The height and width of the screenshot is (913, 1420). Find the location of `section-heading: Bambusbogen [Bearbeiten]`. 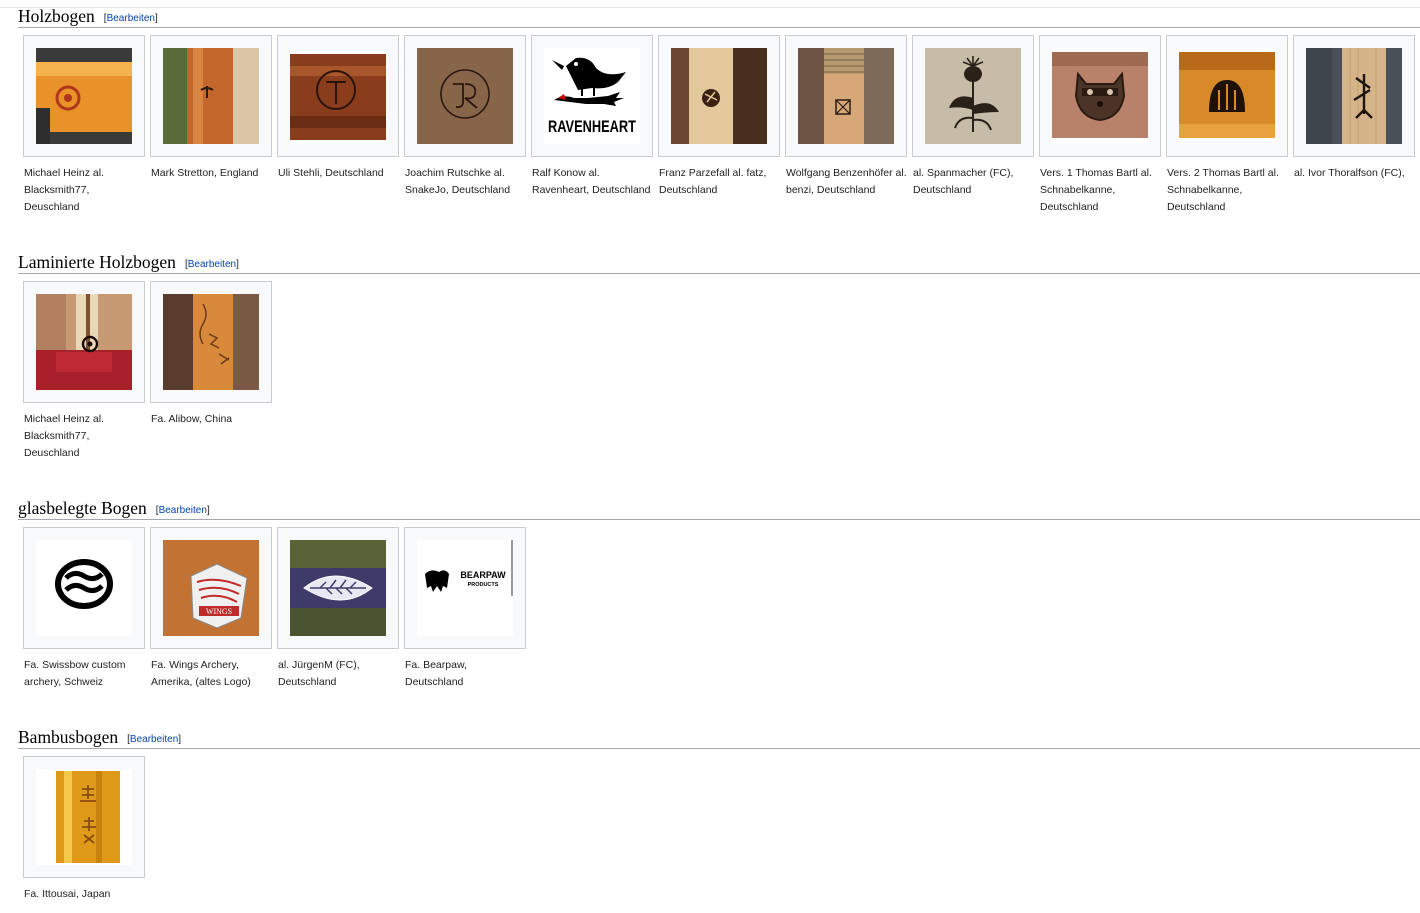

section-heading: Bambusbogen [Bearbeiten] is located at coordinates (99, 737).